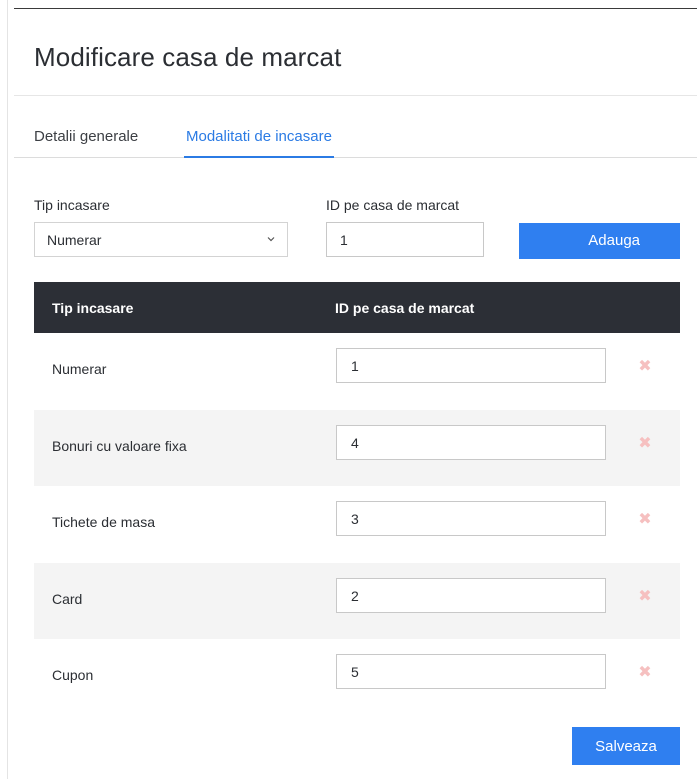 Image resolution: width=697 pixels, height=779 pixels. Describe the element at coordinates (161, 239) in the screenshot. I see `tip-incasare-select: Numerar` at that location.